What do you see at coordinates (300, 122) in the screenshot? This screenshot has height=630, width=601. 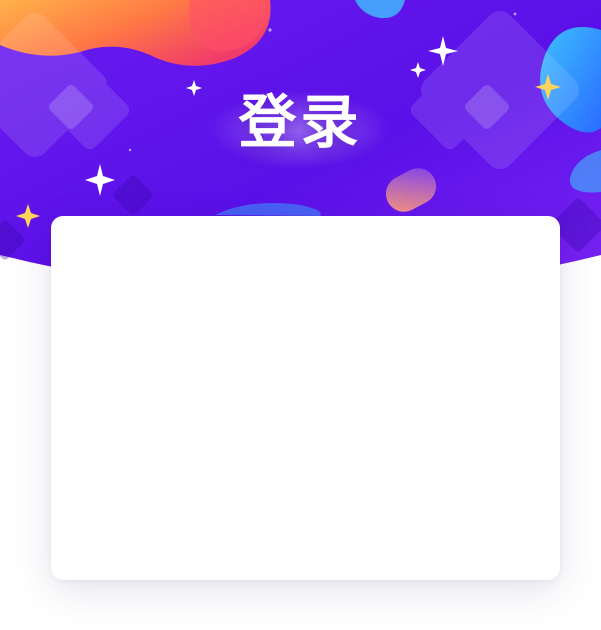 I see `page-title: 登录` at bounding box center [300, 122].